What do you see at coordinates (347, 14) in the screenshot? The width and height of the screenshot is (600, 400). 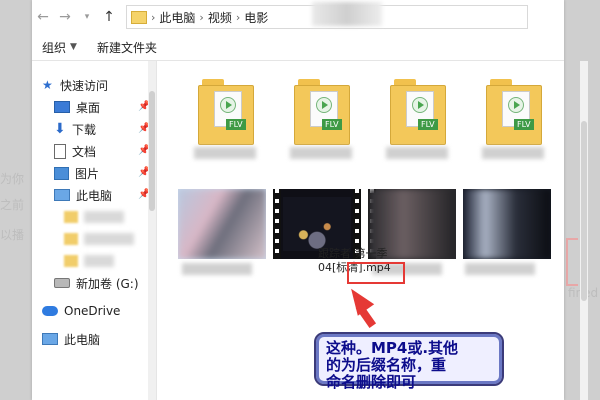 I see `blurred-region` at bounding box center [347, 14].